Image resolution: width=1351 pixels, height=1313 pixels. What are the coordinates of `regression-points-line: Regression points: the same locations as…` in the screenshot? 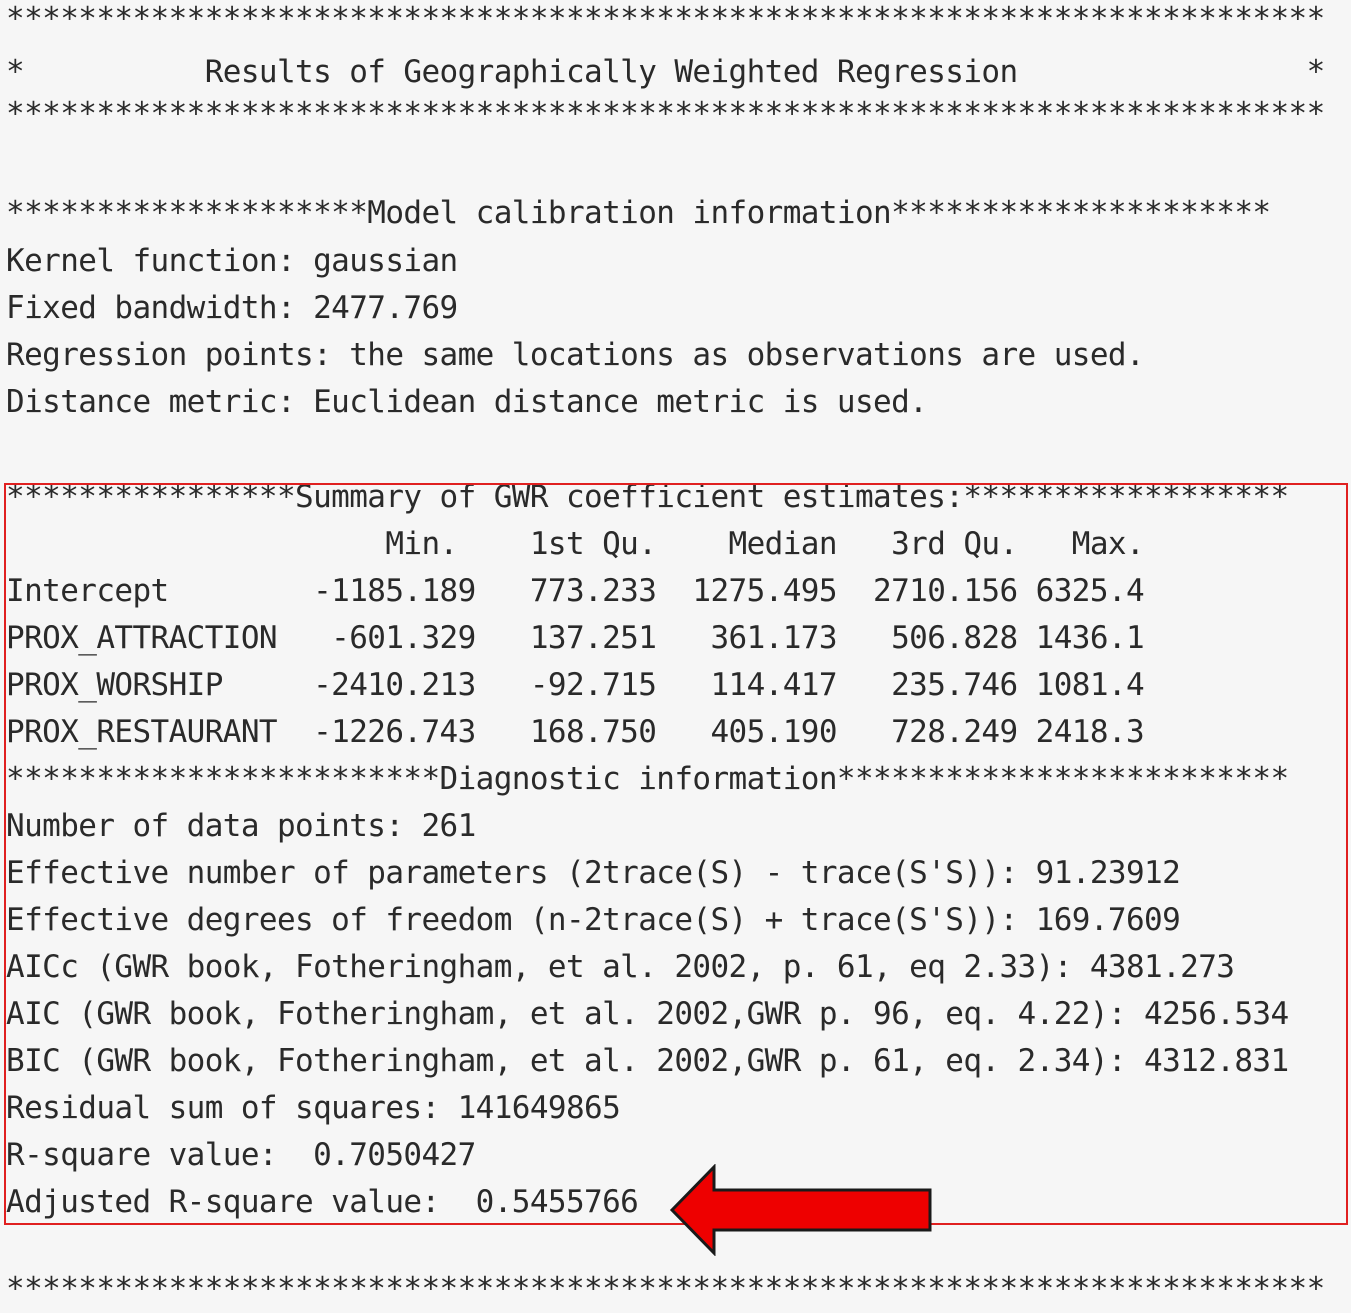 It's located at (575, 355).